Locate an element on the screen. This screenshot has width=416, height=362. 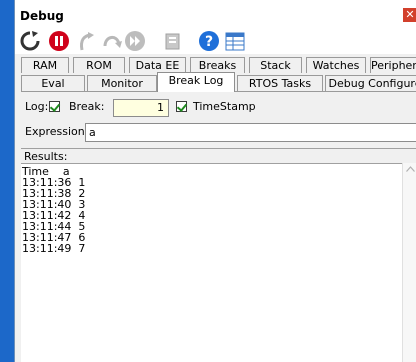
tab-watches: Watches is located at coordinates (336, 65).